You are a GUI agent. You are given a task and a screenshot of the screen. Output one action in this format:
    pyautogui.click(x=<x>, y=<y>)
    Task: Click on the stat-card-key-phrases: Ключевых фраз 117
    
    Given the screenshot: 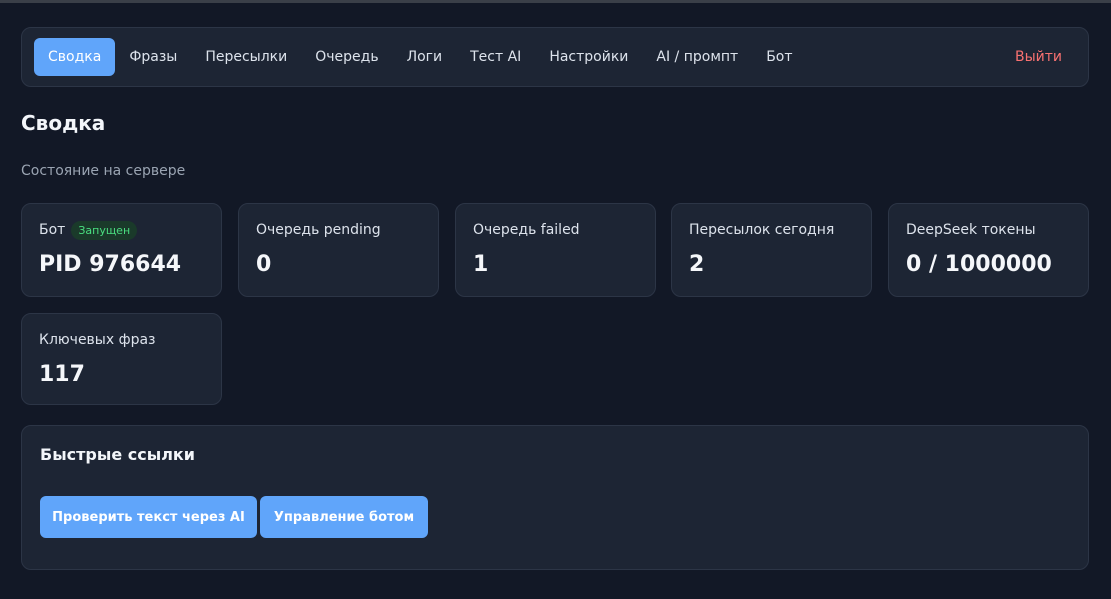 What is the action you would take?
    pyautogui.click(x=121, y=359)
    